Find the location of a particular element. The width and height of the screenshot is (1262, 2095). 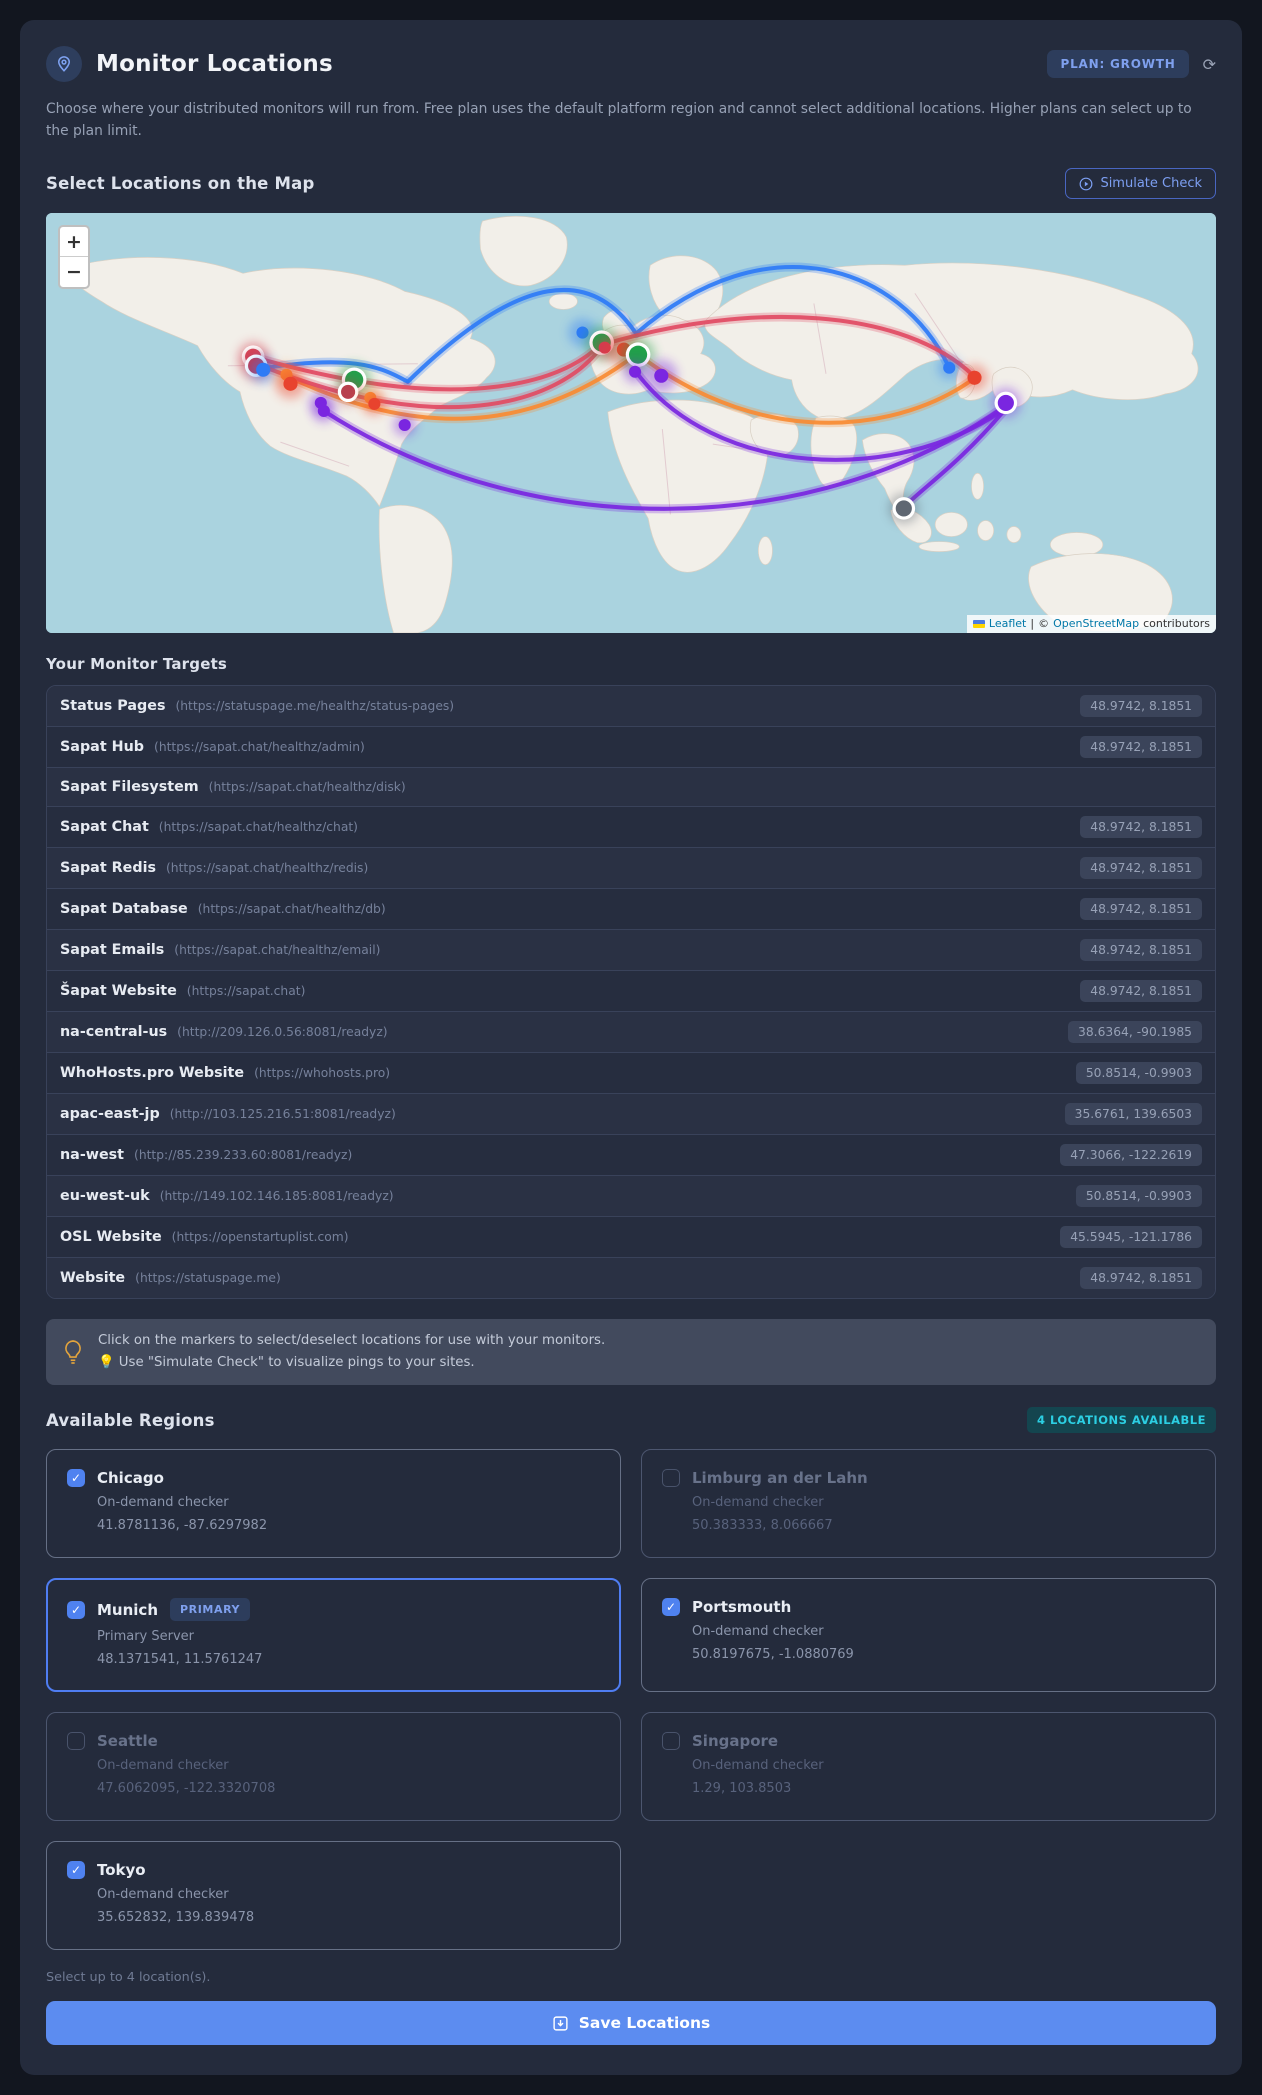

map-attribution: Leaflet | © OpenStreetMap contributors is located at coordinates (1091, 624).